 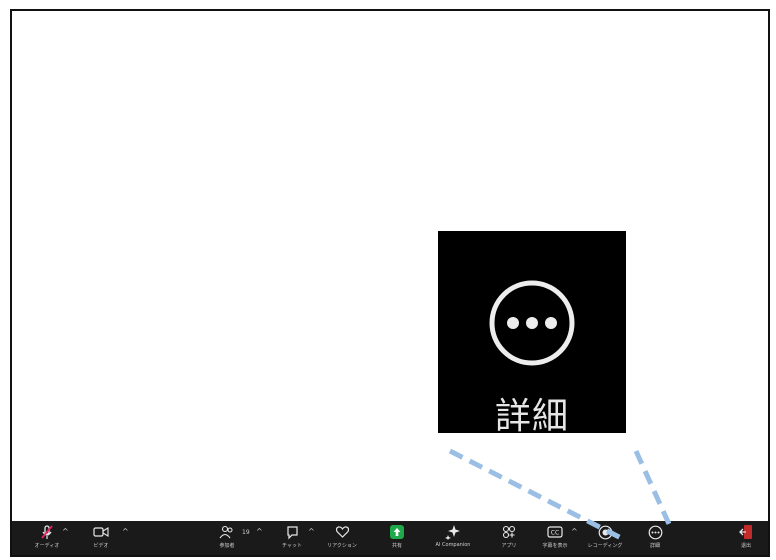 I want to click on video-camera-icon, so click(x=101, y=532).